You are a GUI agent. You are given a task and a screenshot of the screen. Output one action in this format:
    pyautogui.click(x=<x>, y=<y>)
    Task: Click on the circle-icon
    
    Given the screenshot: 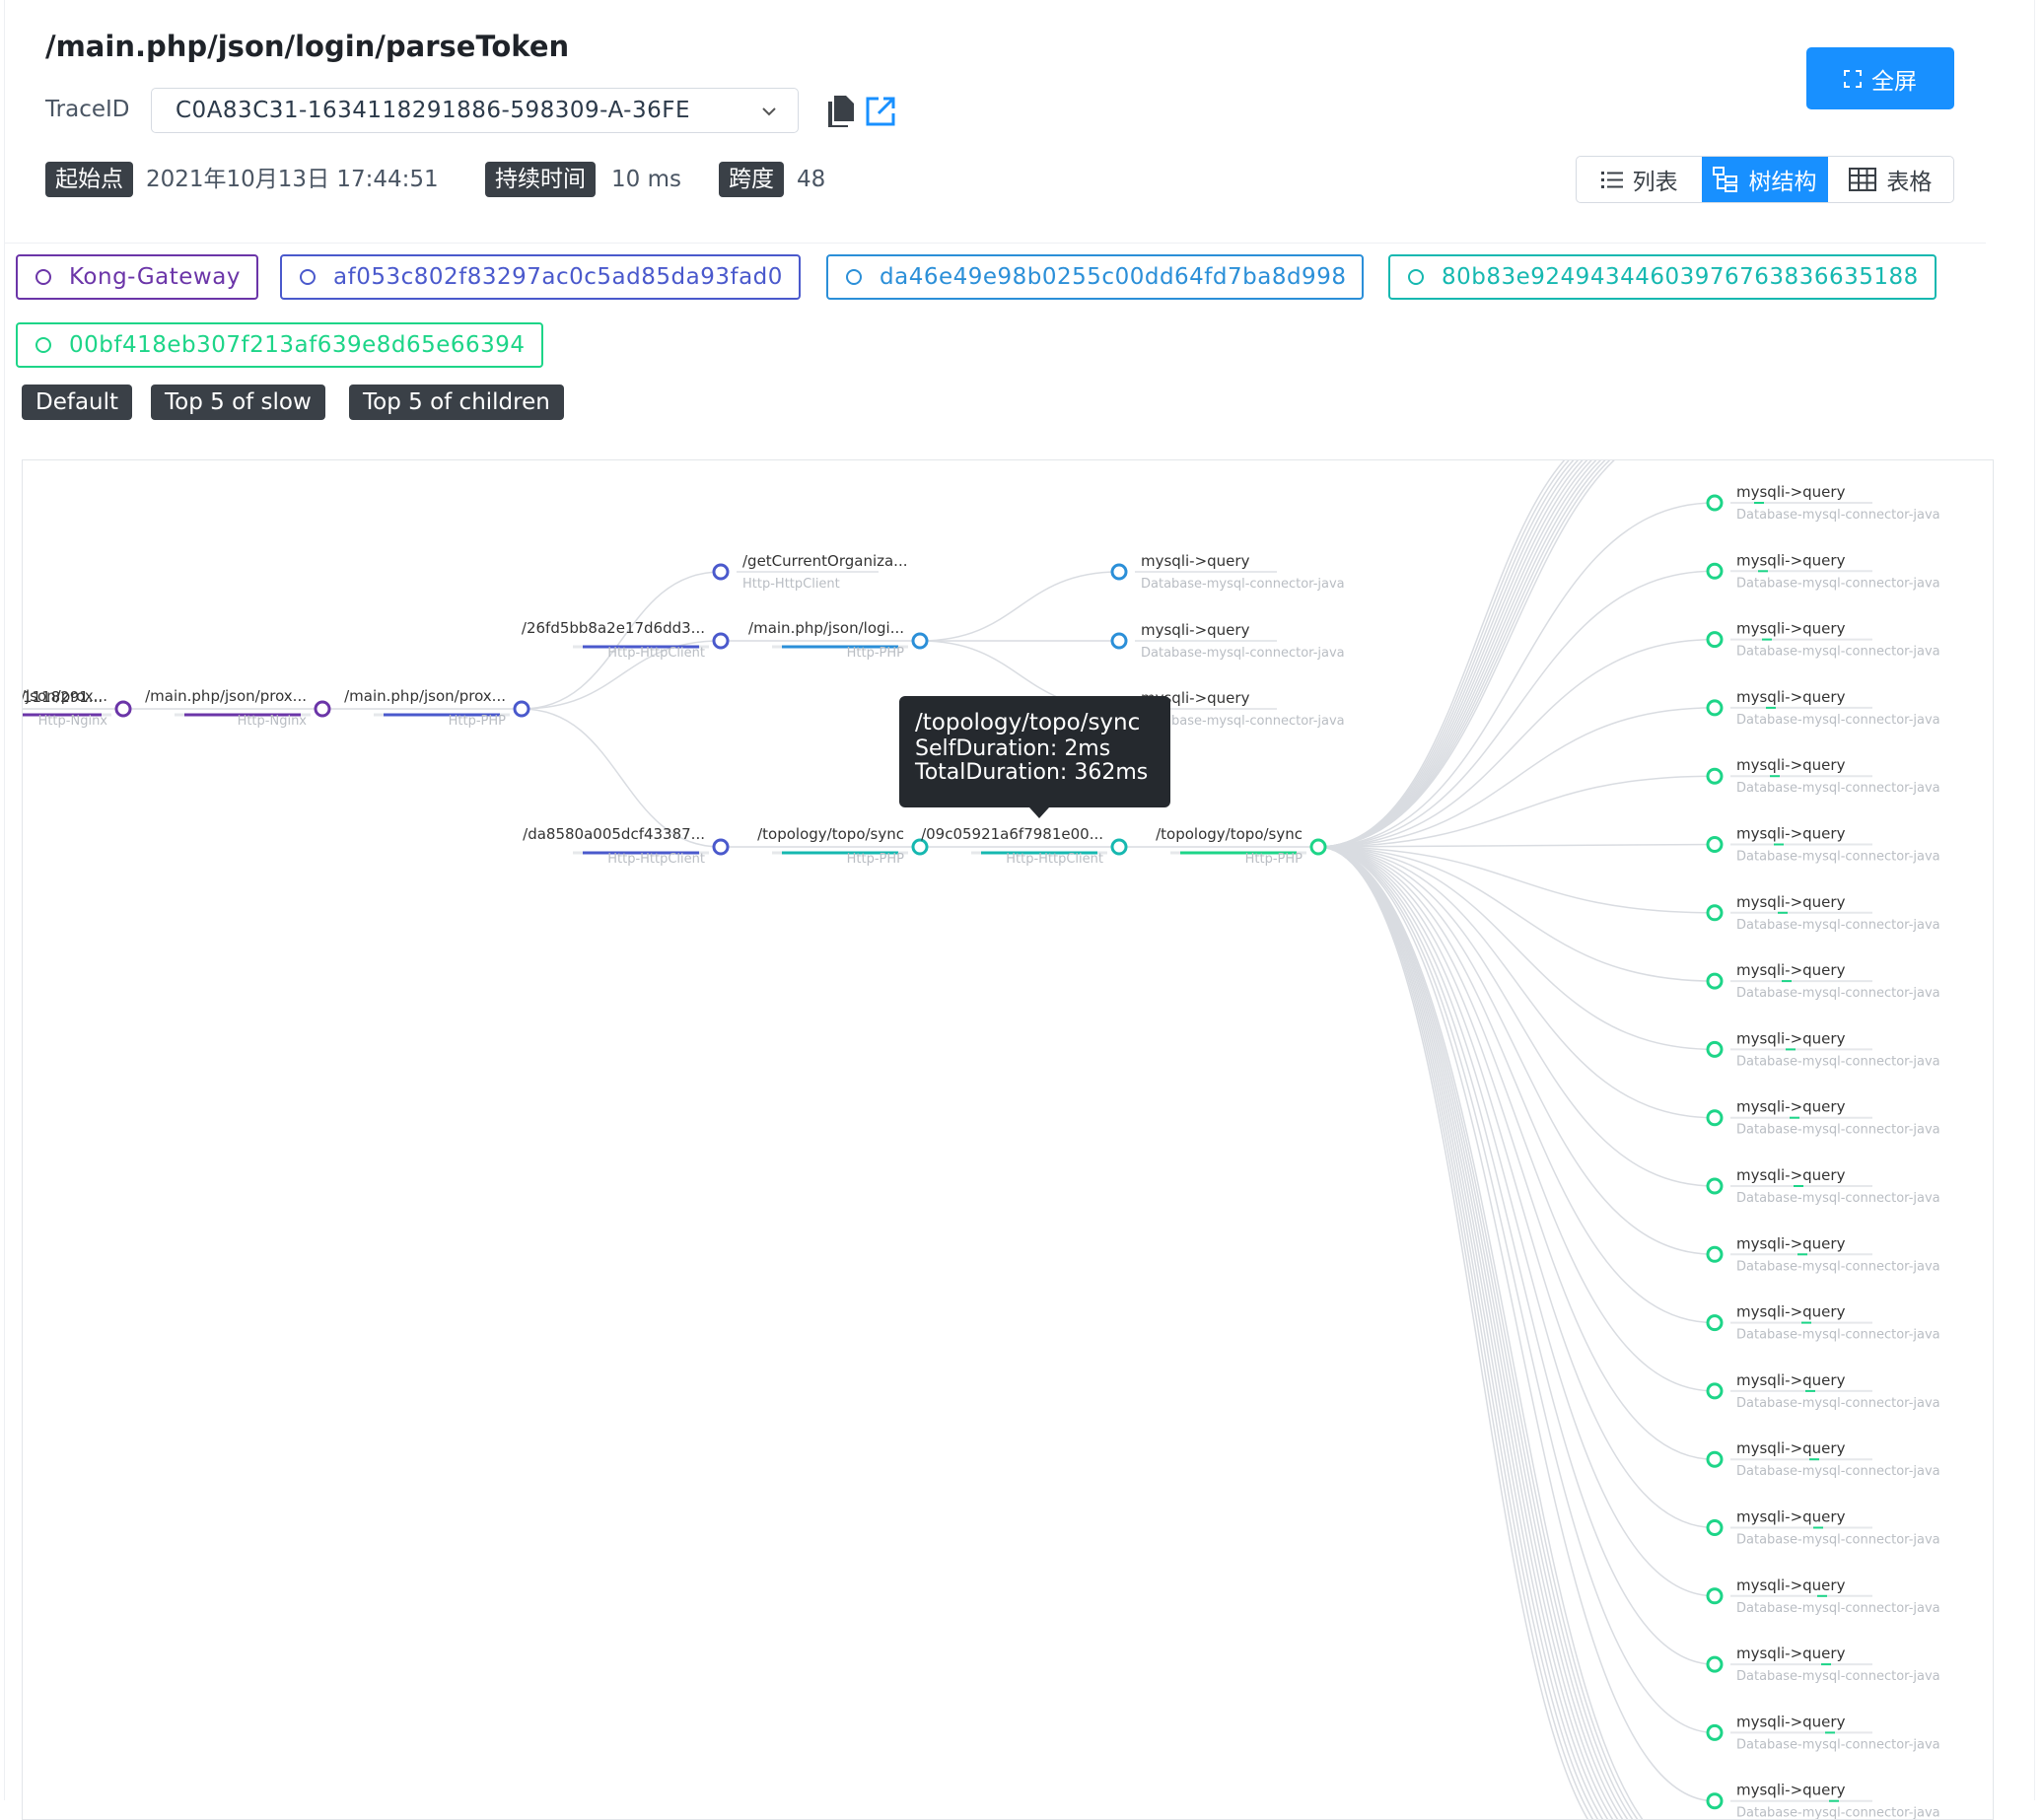 What is the action you would take?
    pyautogui.click(x=43, y=345)
    